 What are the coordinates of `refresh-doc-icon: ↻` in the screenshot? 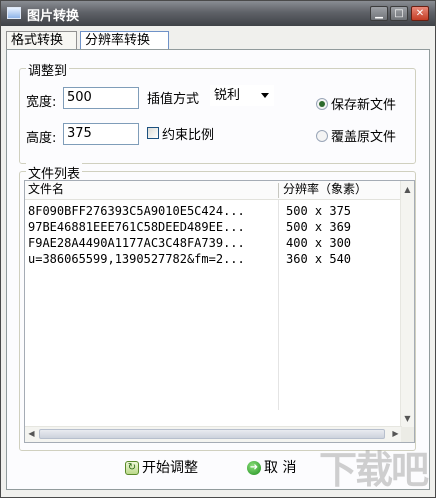 It's located at (132, 468).